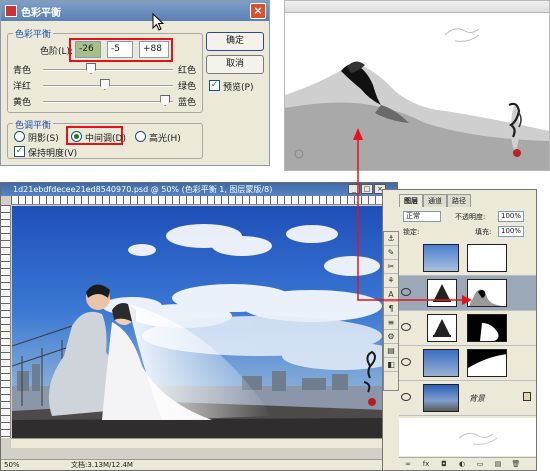 The width and height of the screenshot is (550, 471). What do you see at coordinates (391, 351) in the screenshot?
I see `layers-tool-icon: ▤` at bounding box center [391, 351].